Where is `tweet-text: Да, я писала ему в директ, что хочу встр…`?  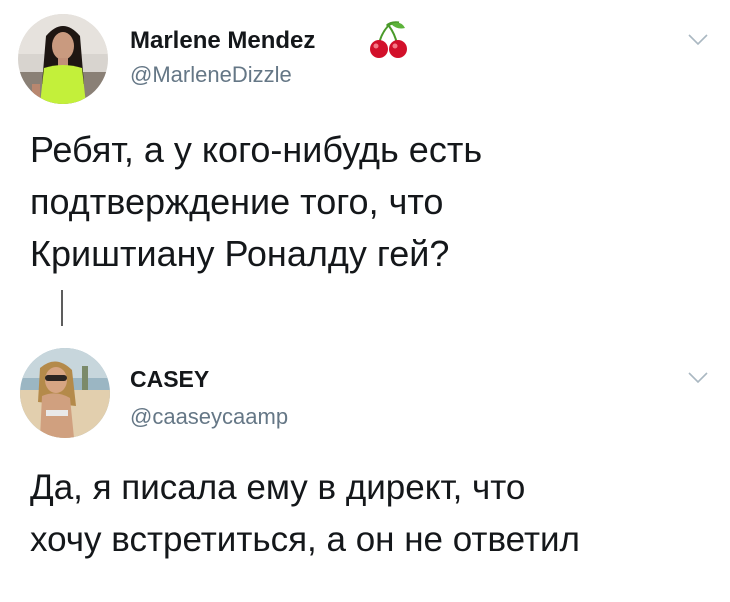
tweet-text: Да, я писала ему в директ, что хочу встр… is located at coordinates (305, 513).